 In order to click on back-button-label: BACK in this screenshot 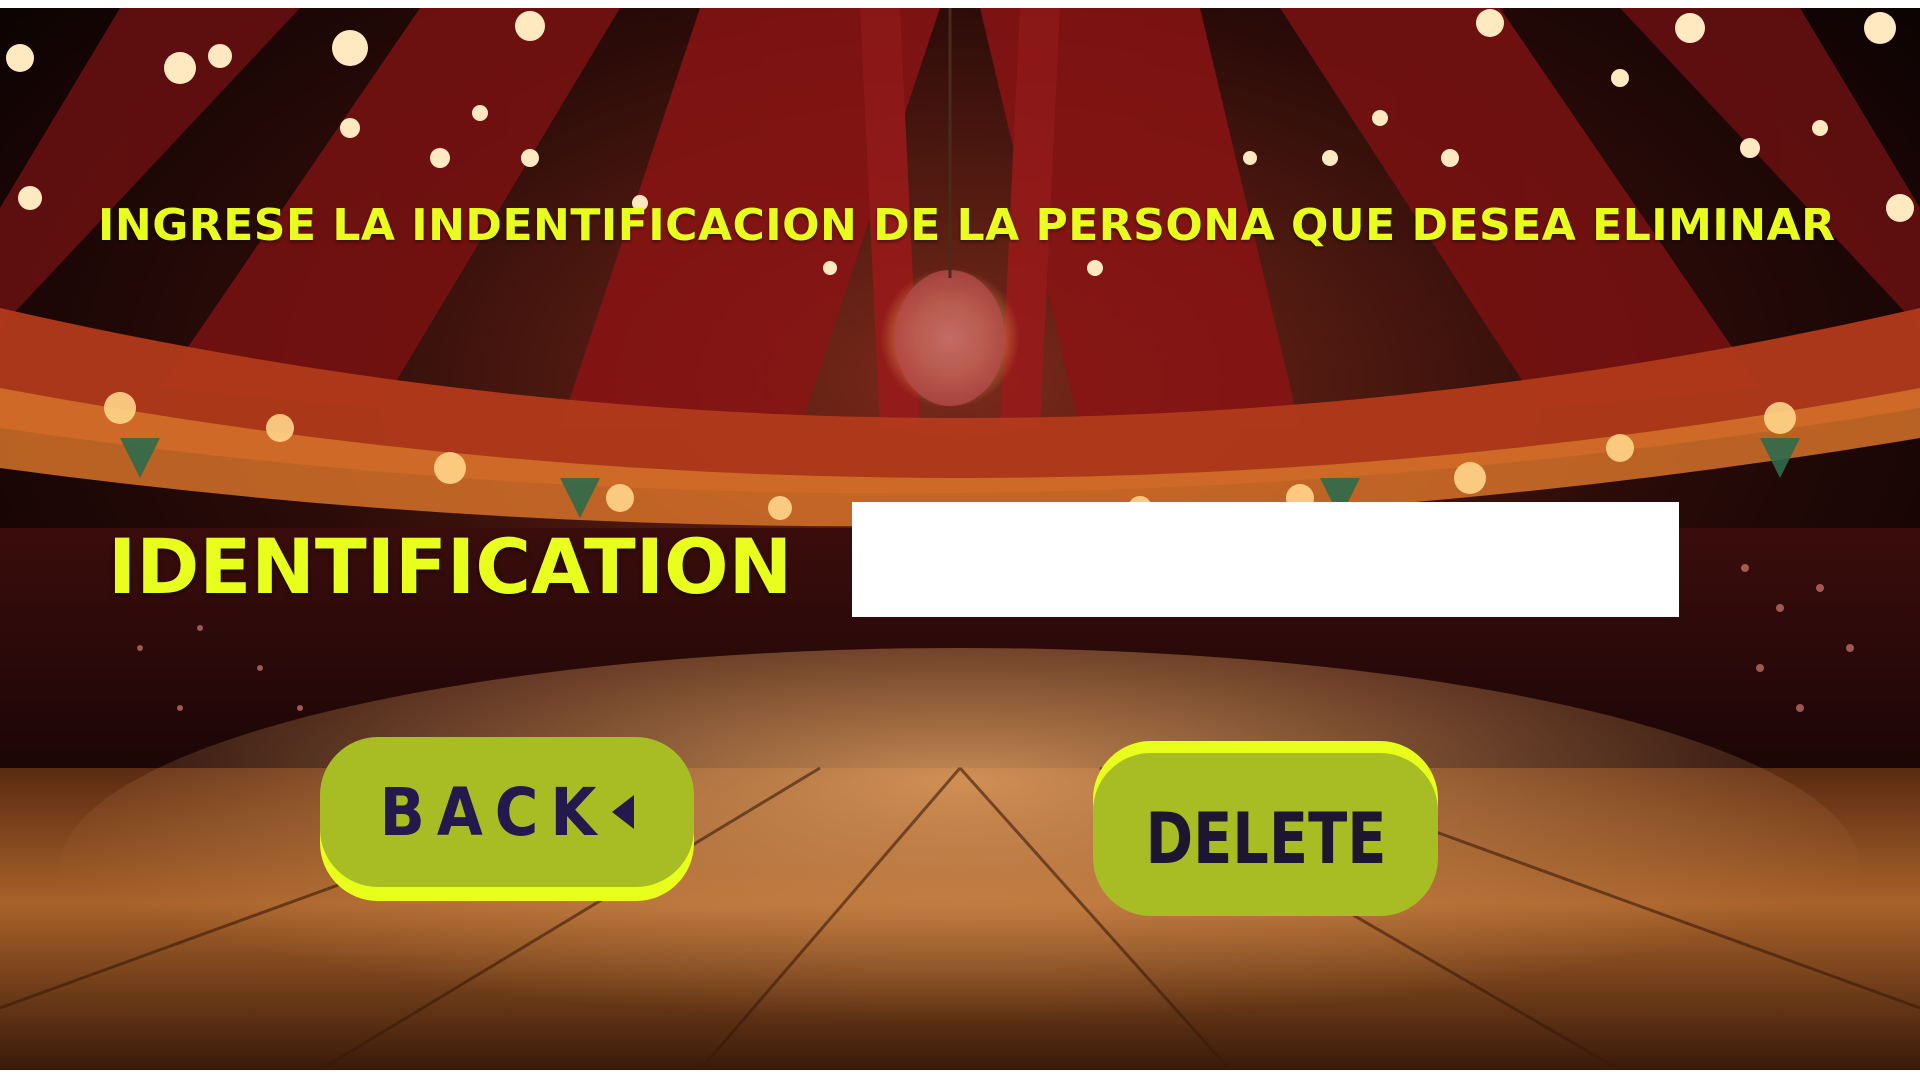, I will do `click(494, 812)`.